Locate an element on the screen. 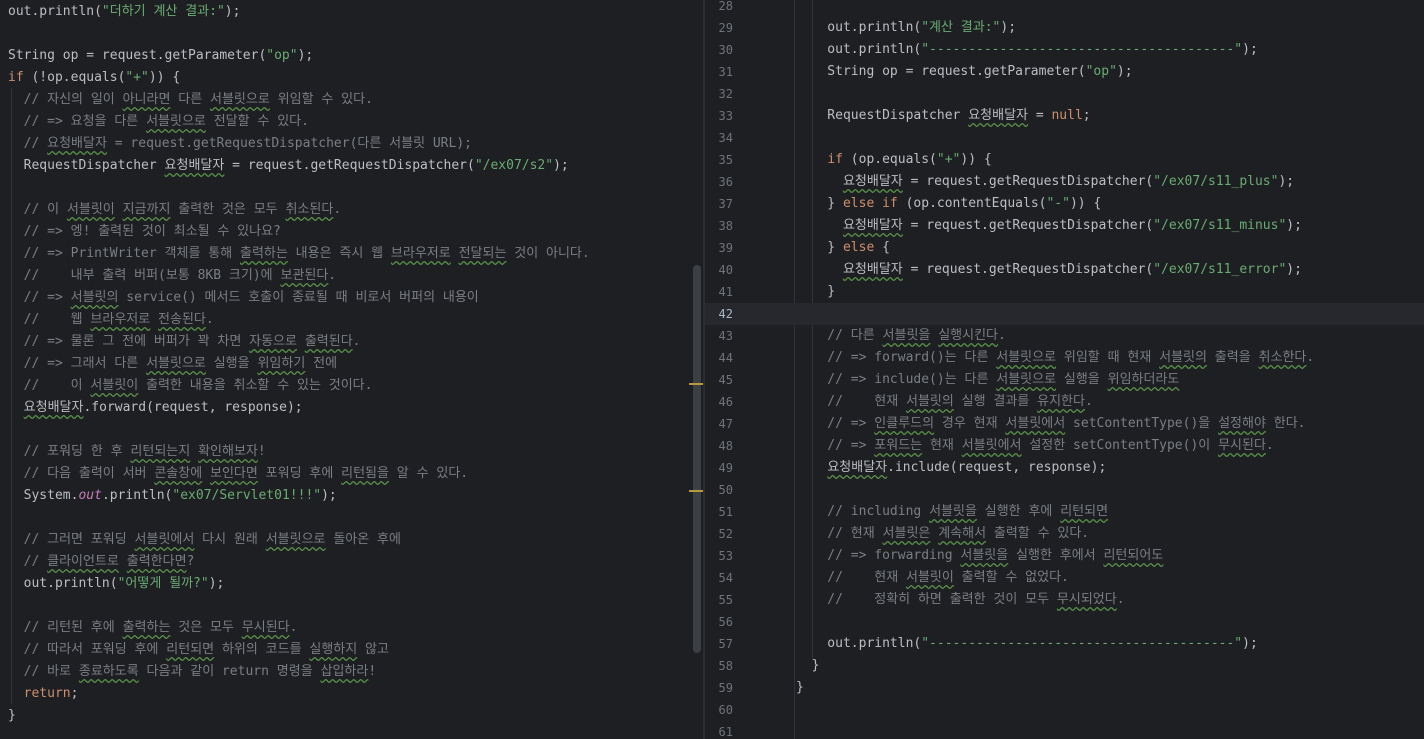 The image size is (1424, 739). code-line: 35 if (op.equals("+")) { is located at coordinates (1064, 160).